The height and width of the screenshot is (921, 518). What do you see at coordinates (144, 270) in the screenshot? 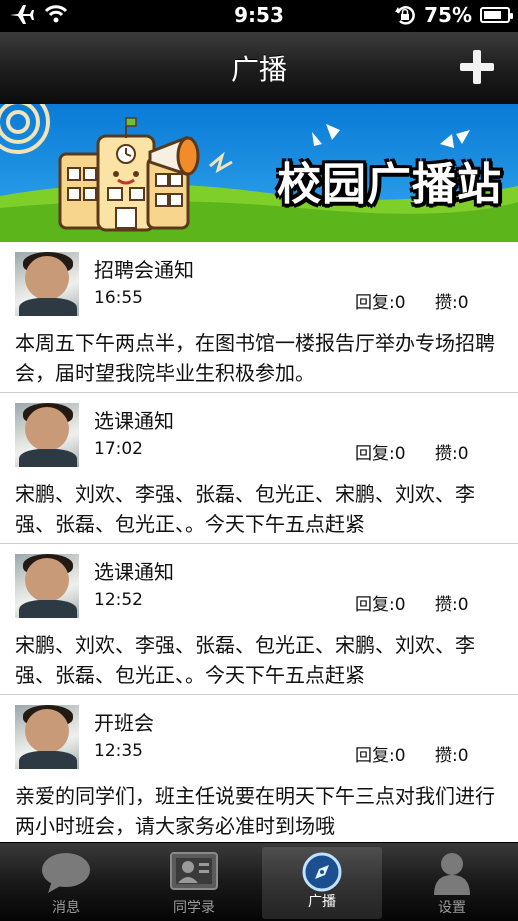
I see `post-title: 招聘会通知` at bounding box center [144, 270].